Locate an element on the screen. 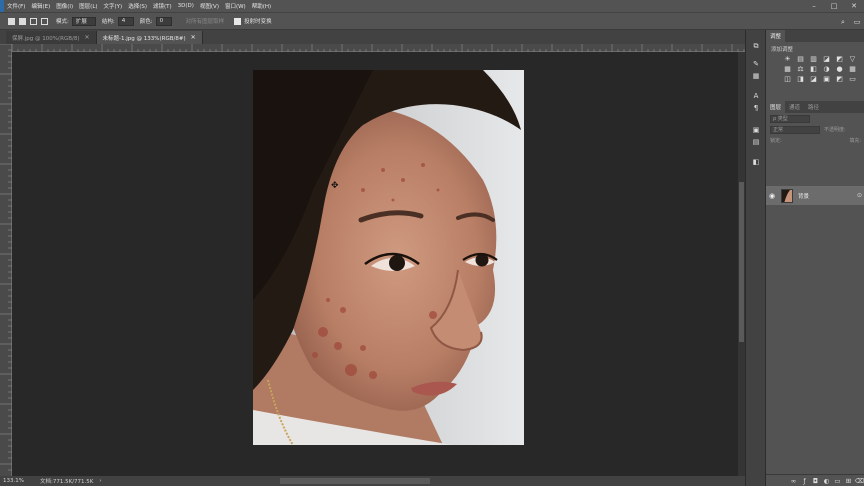 This screenshot has width=864, height=486. tab-document-2: 未标题-1.jpg @ 133%(RGB/8#) ✕ is located at coordinates (149, 37).